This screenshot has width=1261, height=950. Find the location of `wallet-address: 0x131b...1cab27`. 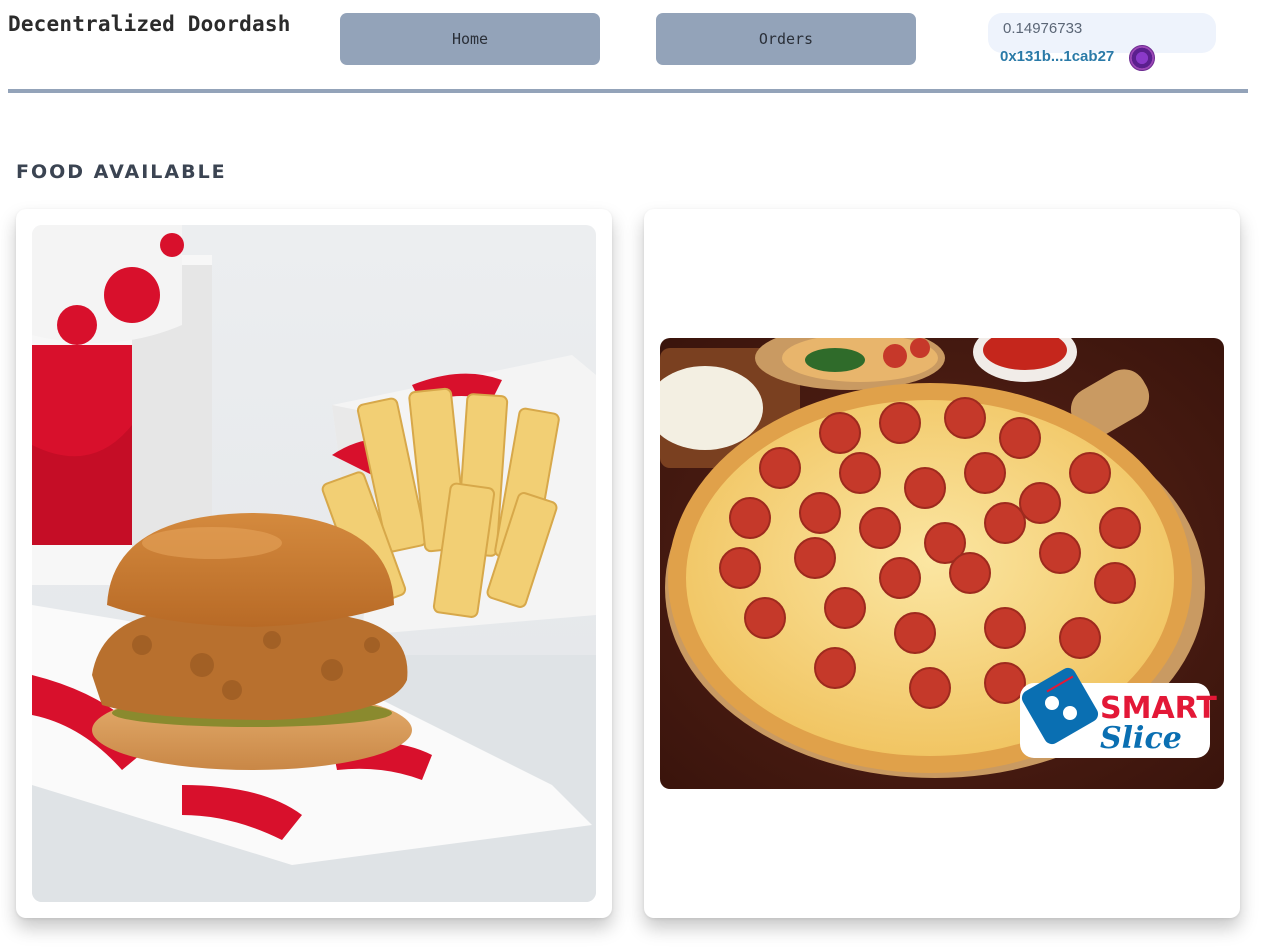

wallet-address: 0x131b...1cab27 is located at coordinates (1057, 56).